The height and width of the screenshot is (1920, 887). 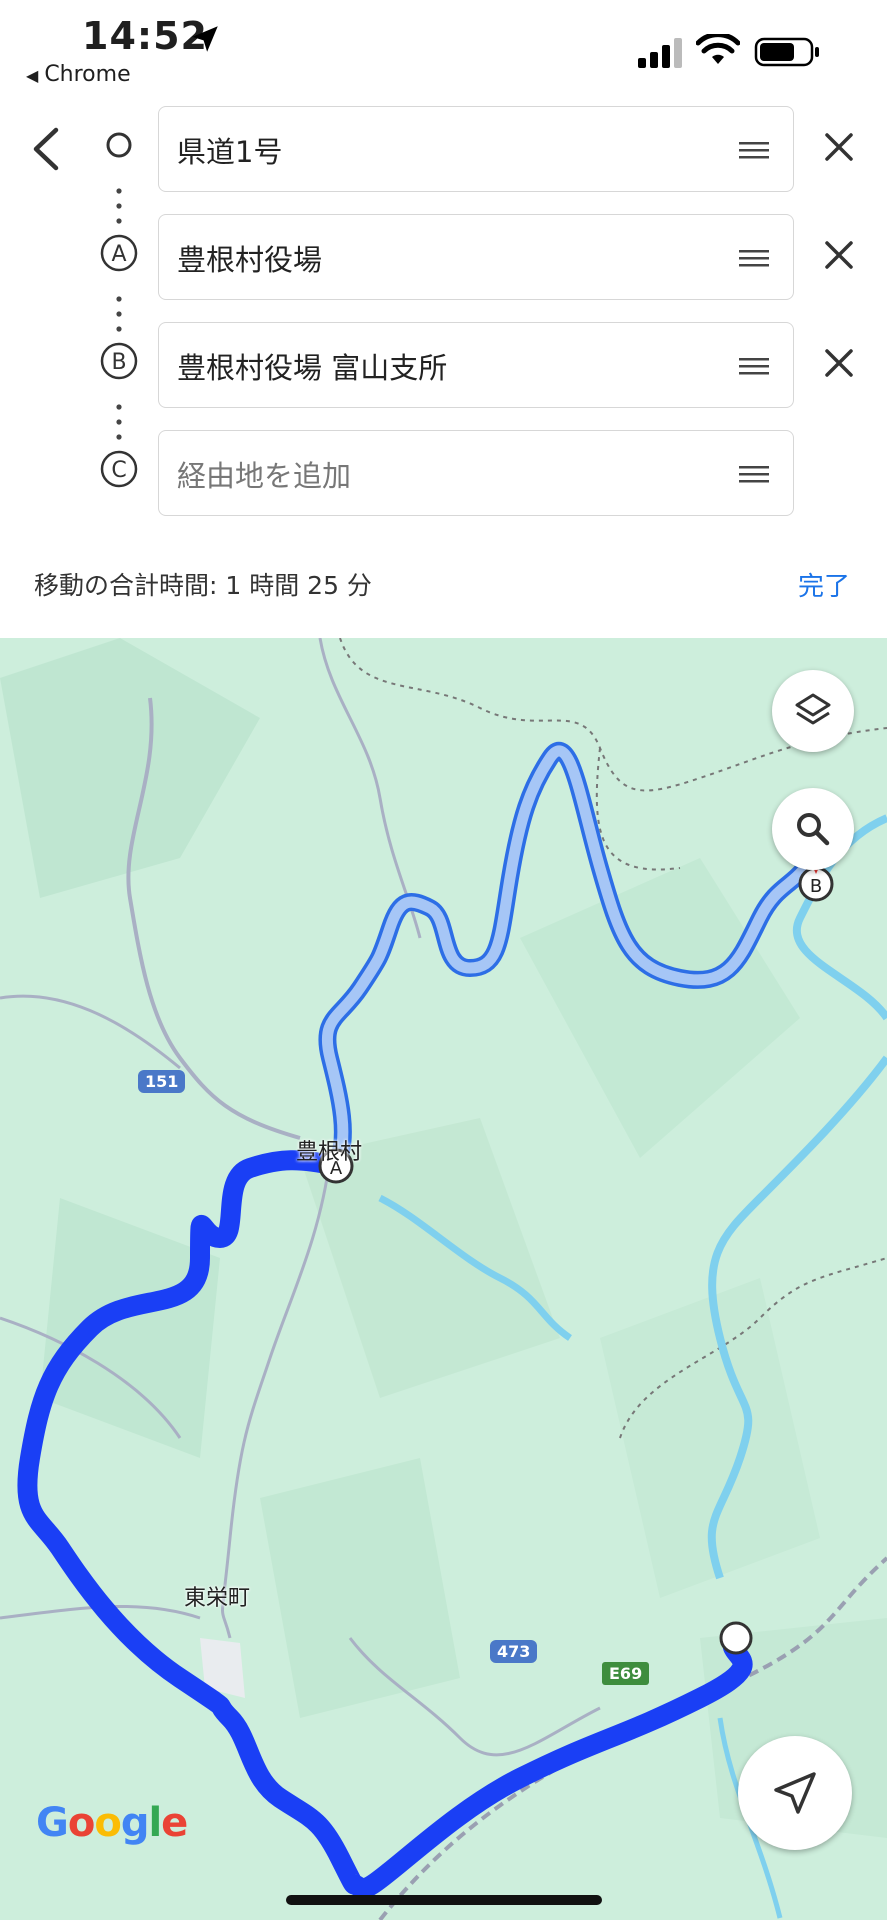 I want to click on wifi-icon, so click(x=718, y=49).